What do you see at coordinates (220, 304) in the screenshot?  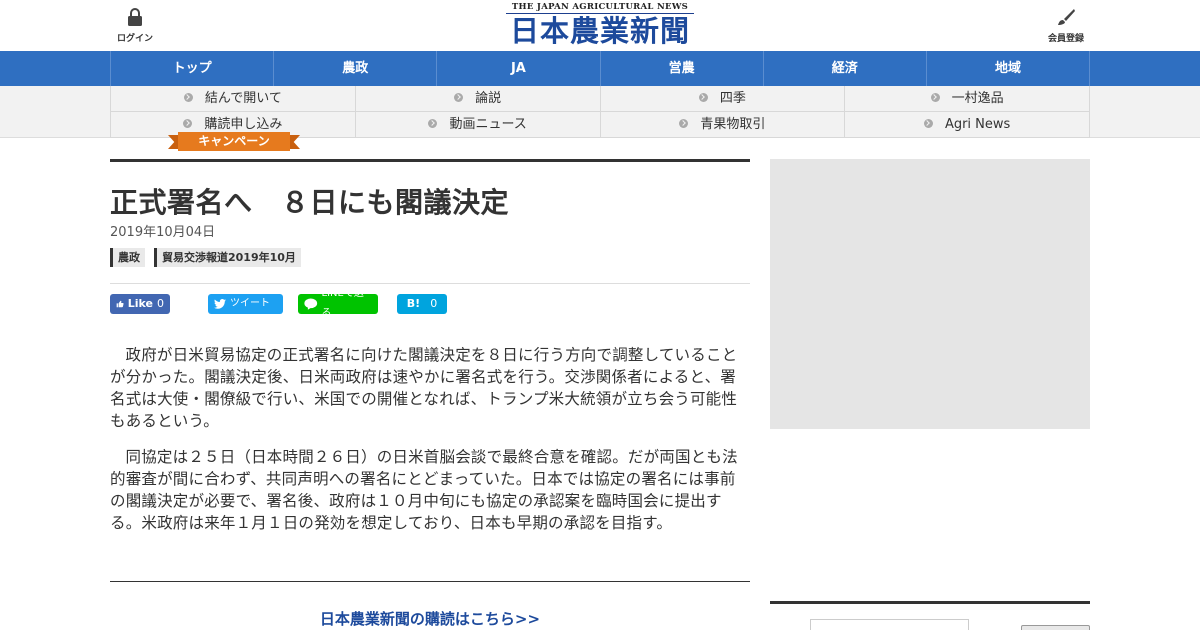 I see `twitter-bird-icon` at bounding box center [220, 304].